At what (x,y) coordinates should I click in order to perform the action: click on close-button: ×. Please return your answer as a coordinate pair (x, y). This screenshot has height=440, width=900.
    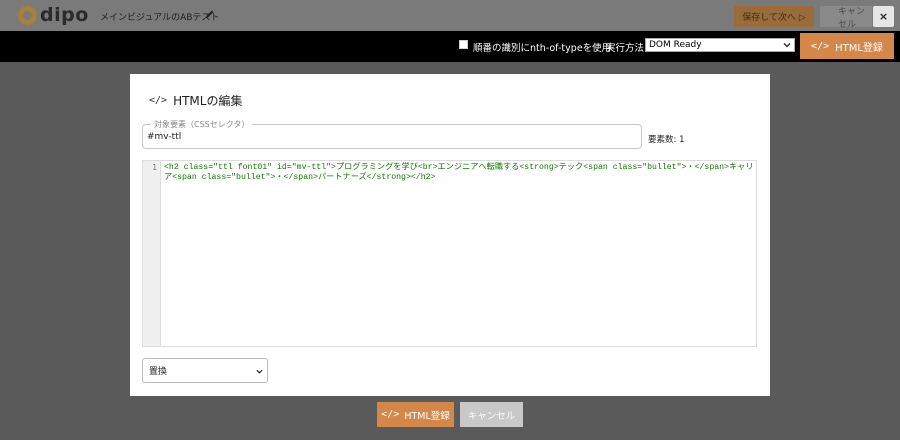
    Looking at the image, I should click on (883, 16).